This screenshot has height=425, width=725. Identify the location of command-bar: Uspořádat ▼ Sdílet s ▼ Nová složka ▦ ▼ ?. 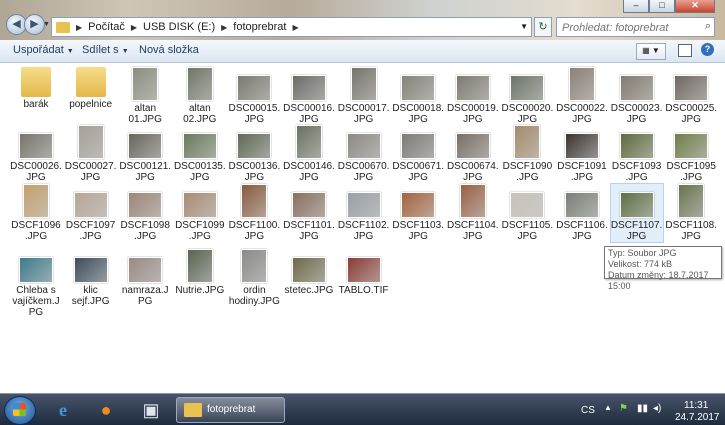
(362, 51).